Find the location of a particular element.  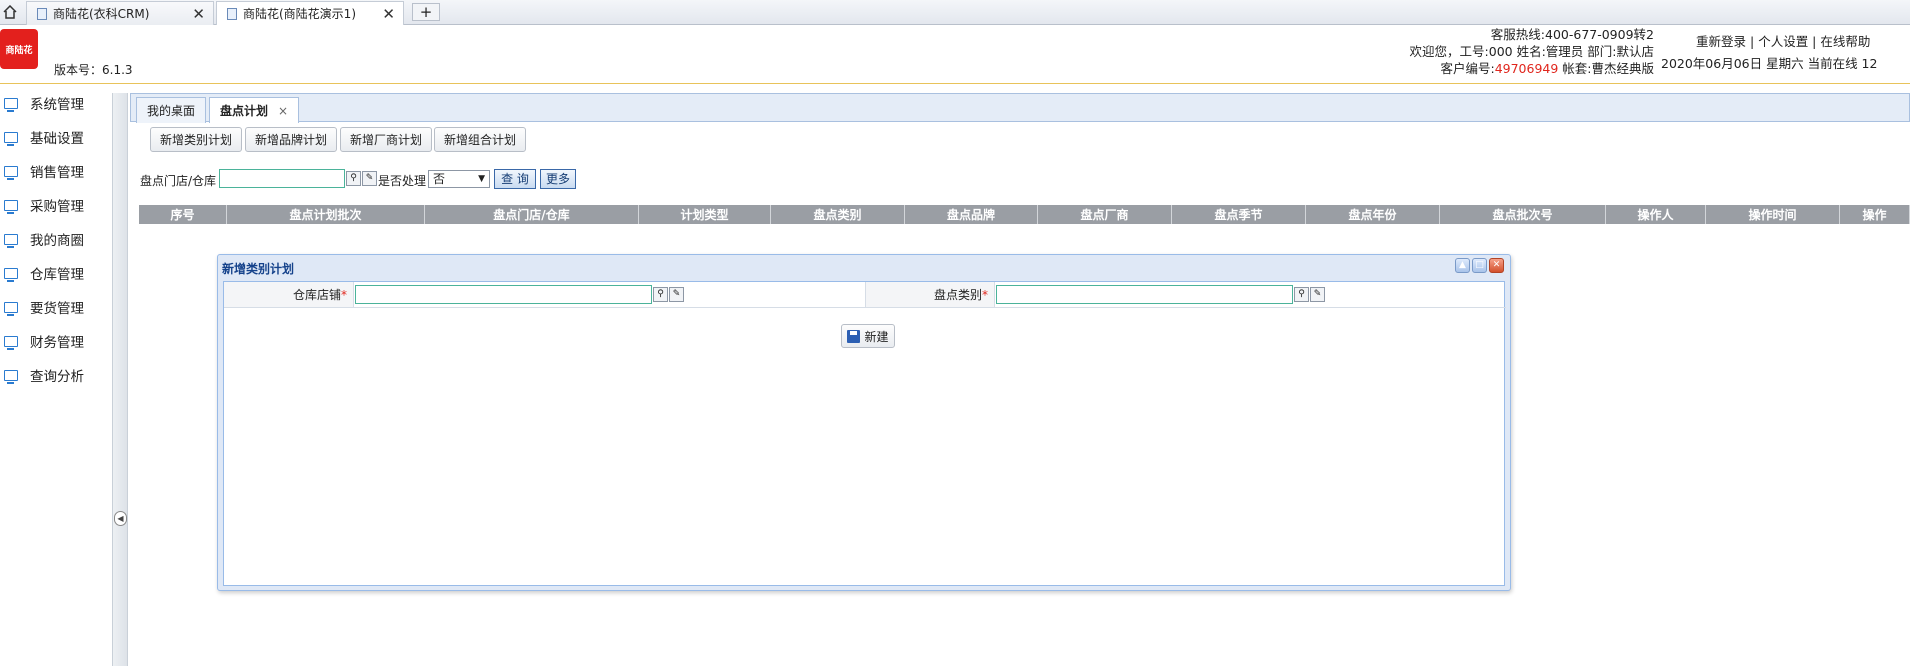

more-button: 更多 is located at coordinates (558, 179).